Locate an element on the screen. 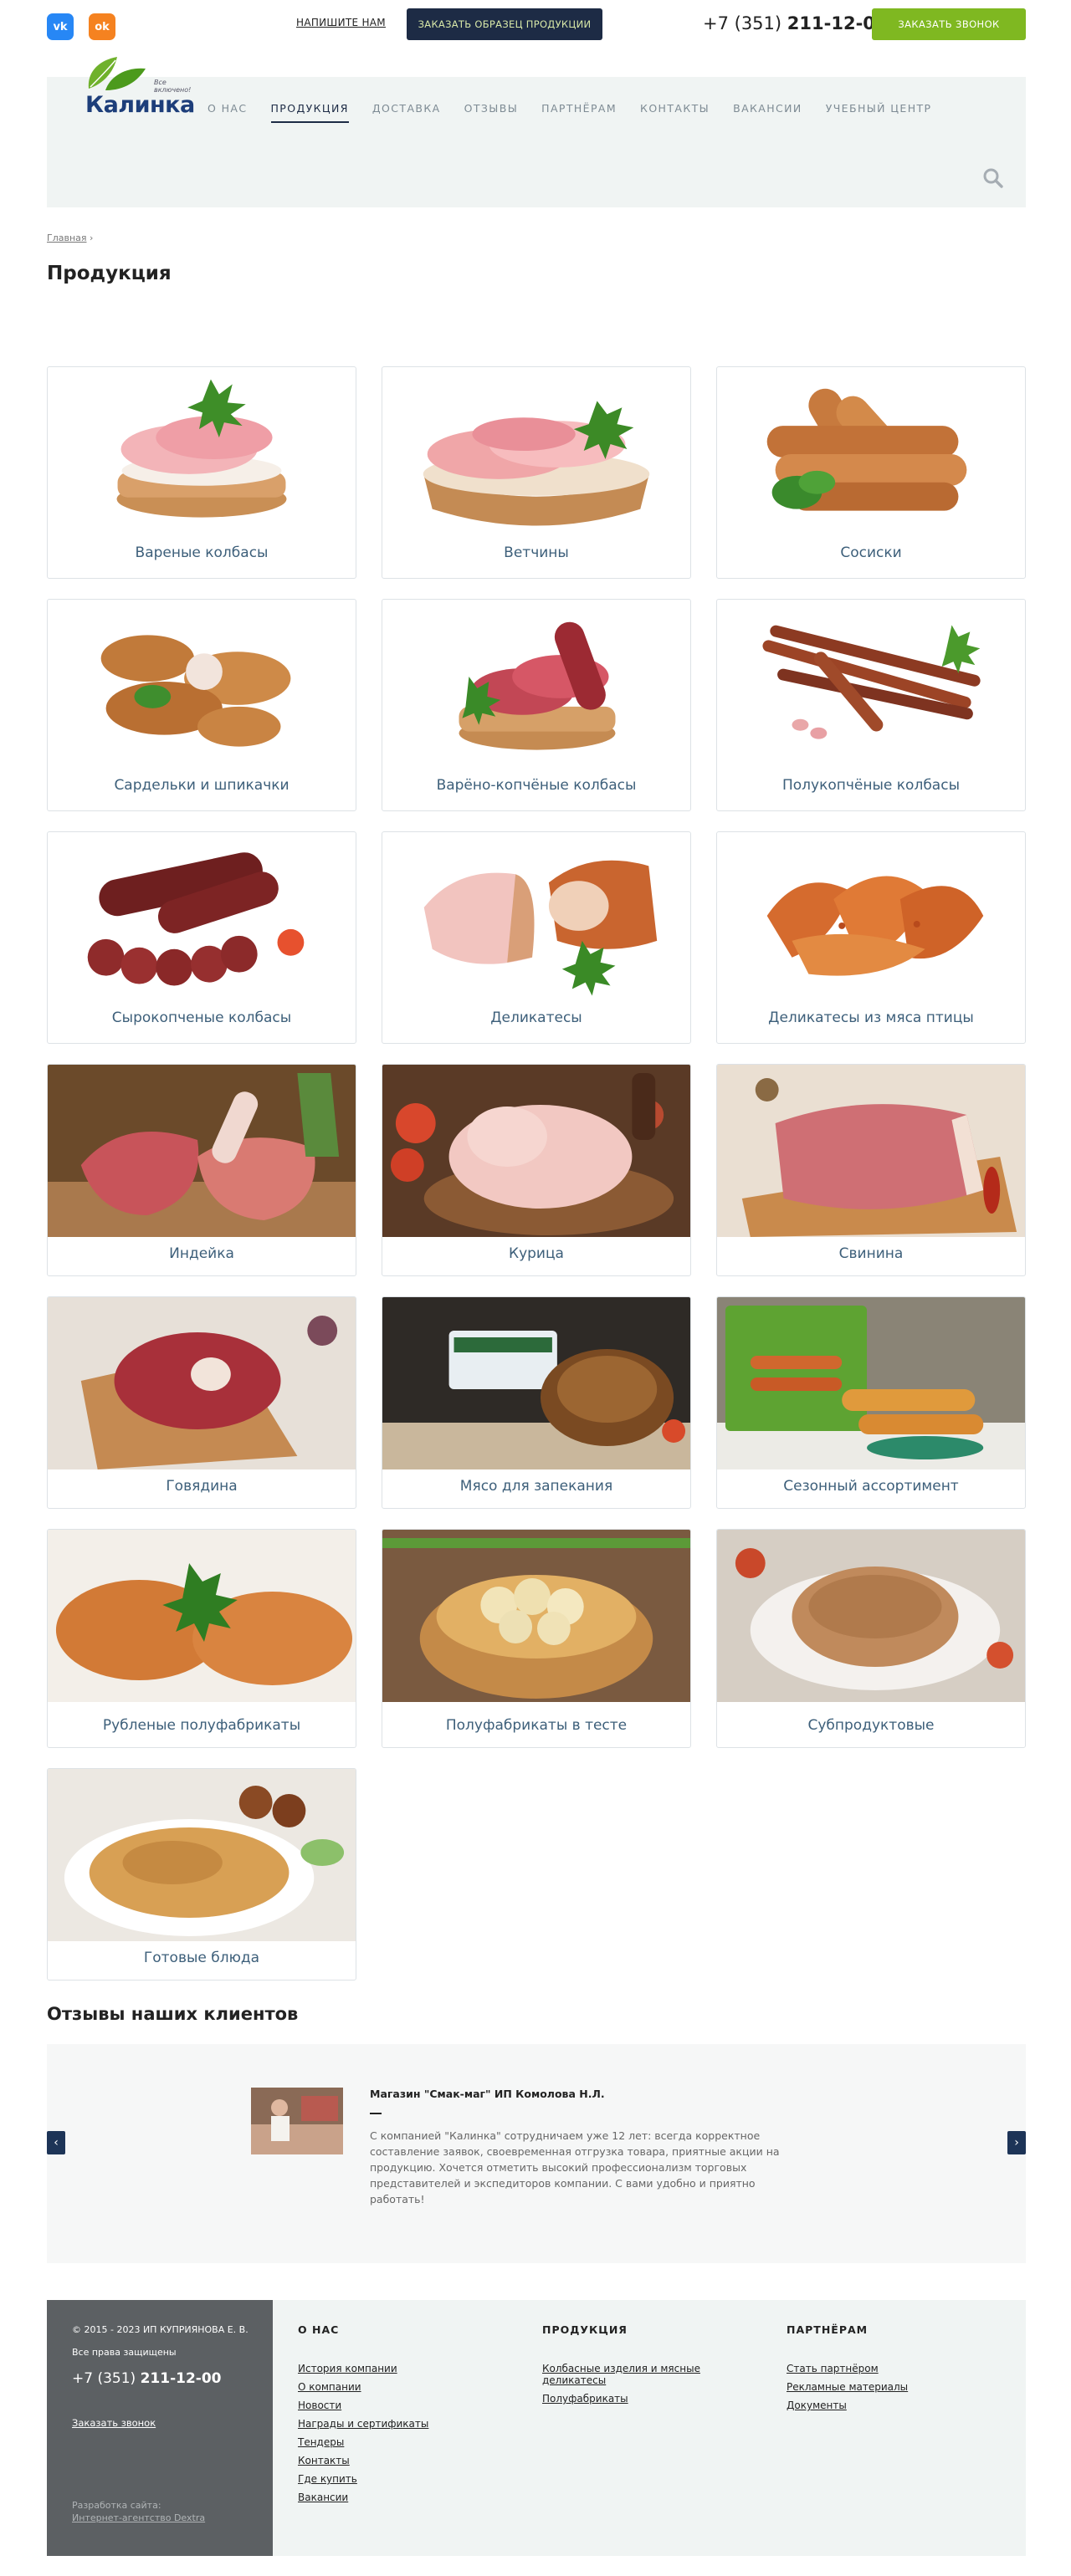  prev-arrow-icon: ‹ is located at coordinates (56, 2142).